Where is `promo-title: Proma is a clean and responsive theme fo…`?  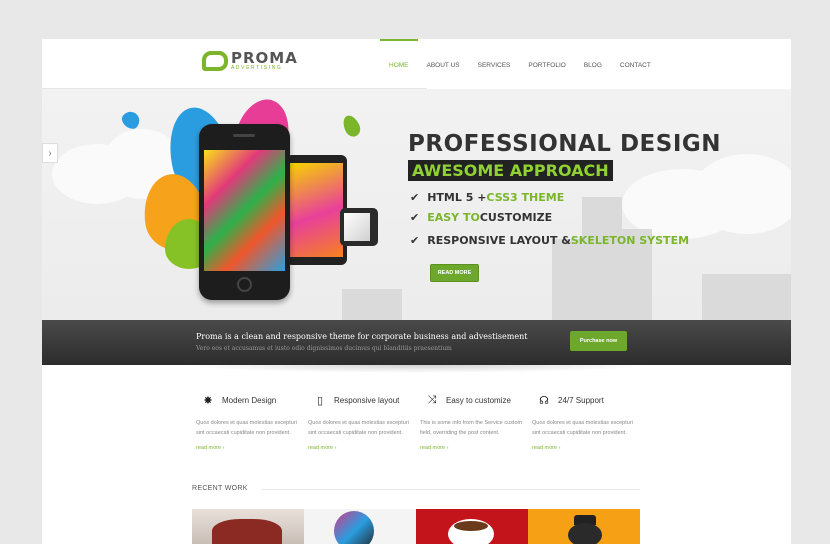 promo-title: Proma is a clean and responsive theme fo… is located at coordinates (362, 336).